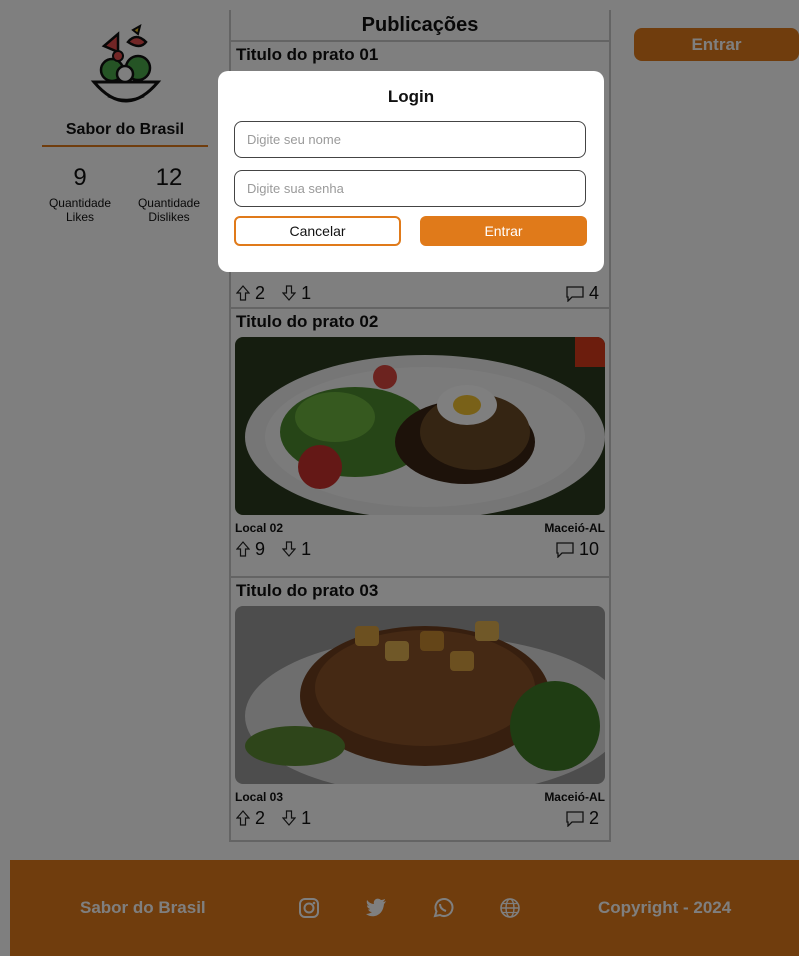 Image resolution: width=799 pixels, height=956 pixels. What do you see at coordinates (411, 96) in the screenshot?
I see `login-modal-title: Login` at bounding box center [411, 96].